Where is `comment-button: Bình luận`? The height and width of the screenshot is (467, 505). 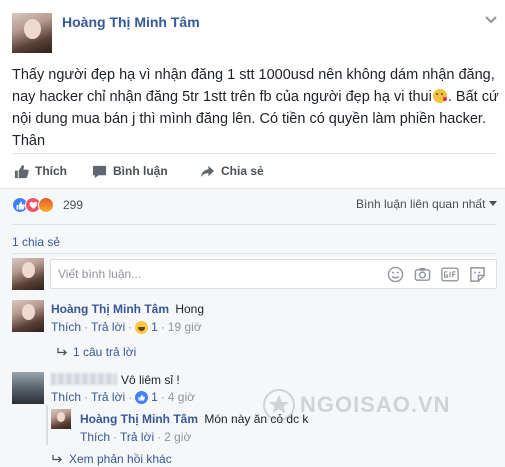
comment-button: Bình luận is located at coordinates (130, 171).